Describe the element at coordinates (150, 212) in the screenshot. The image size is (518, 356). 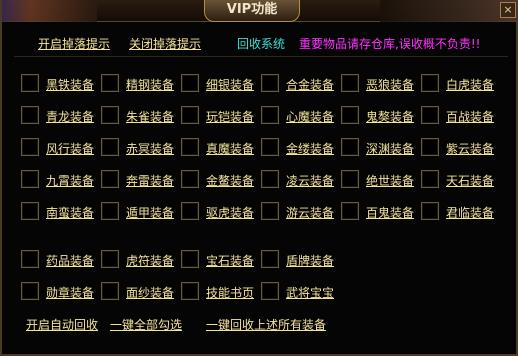
I see `equip-label: 遁甲装备` at that location.